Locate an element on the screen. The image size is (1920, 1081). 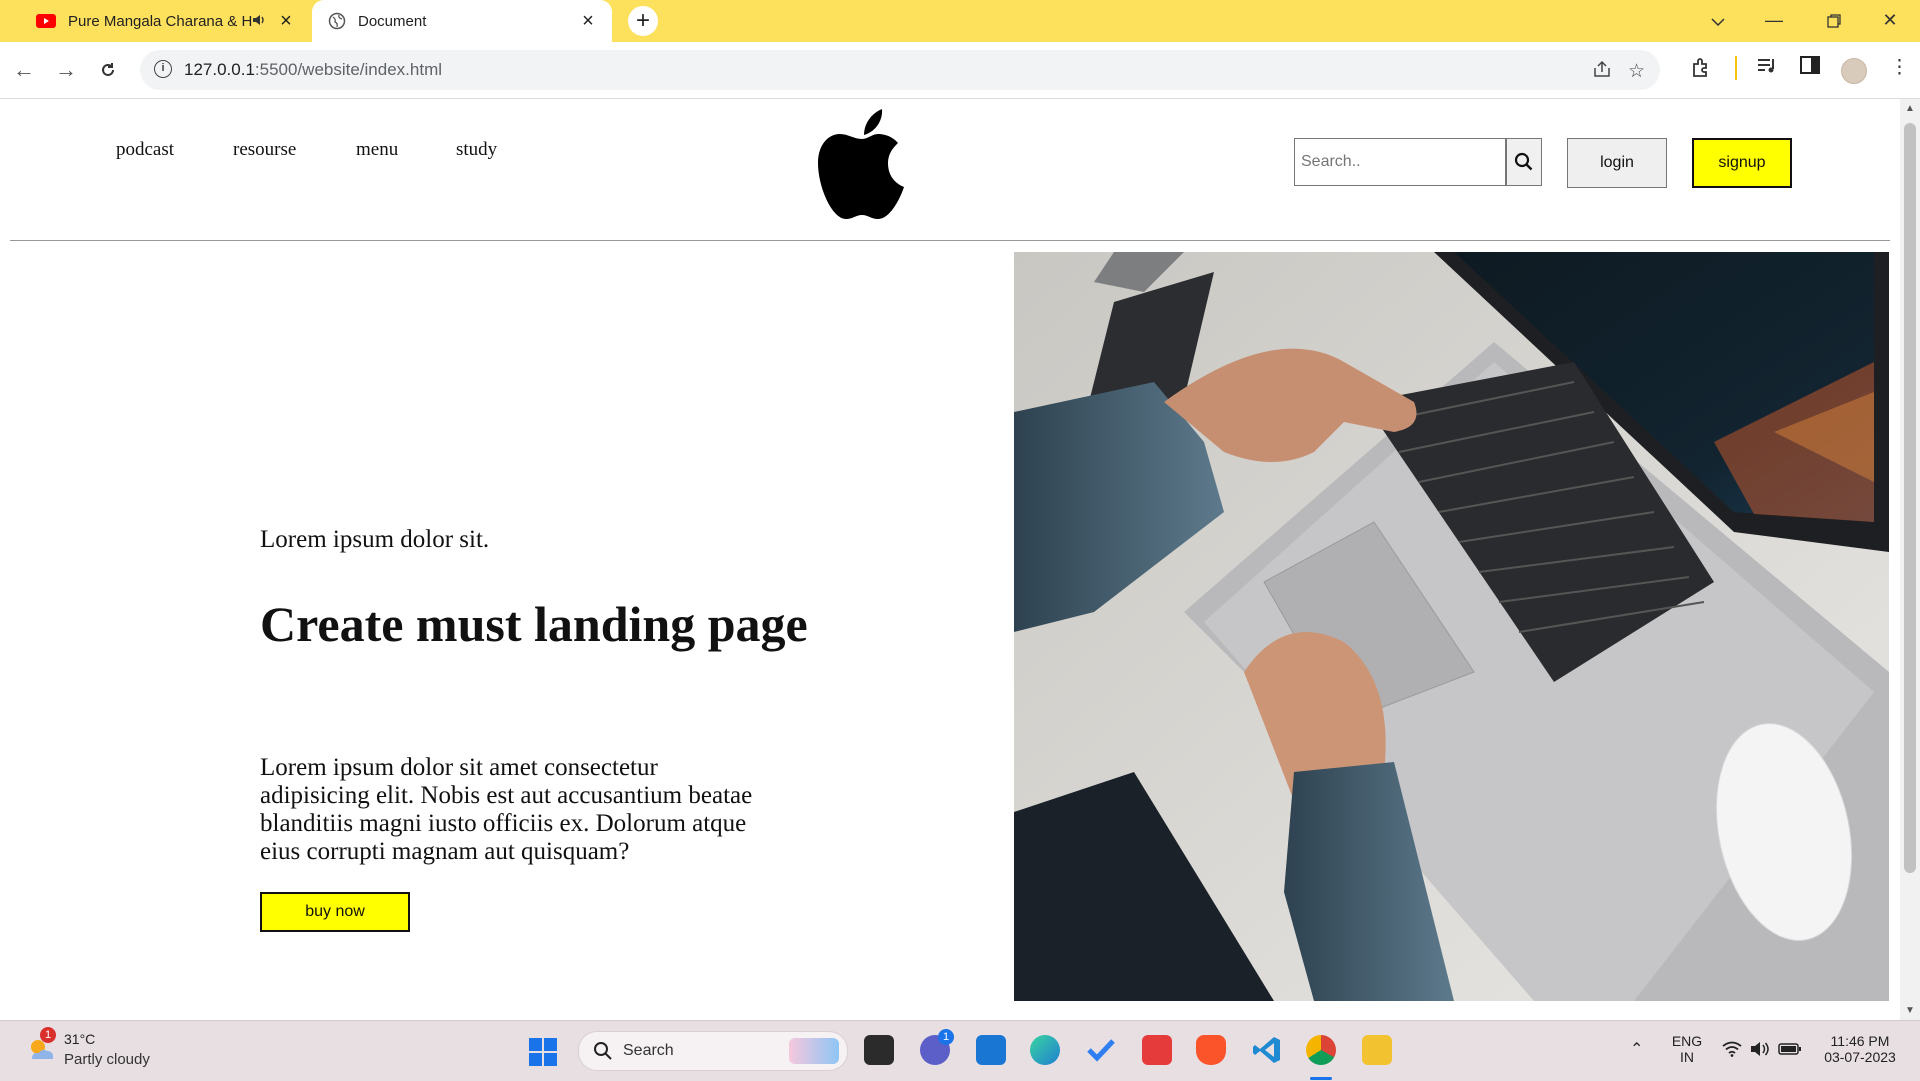
youtube-icon is located at coordinates (46, 21).